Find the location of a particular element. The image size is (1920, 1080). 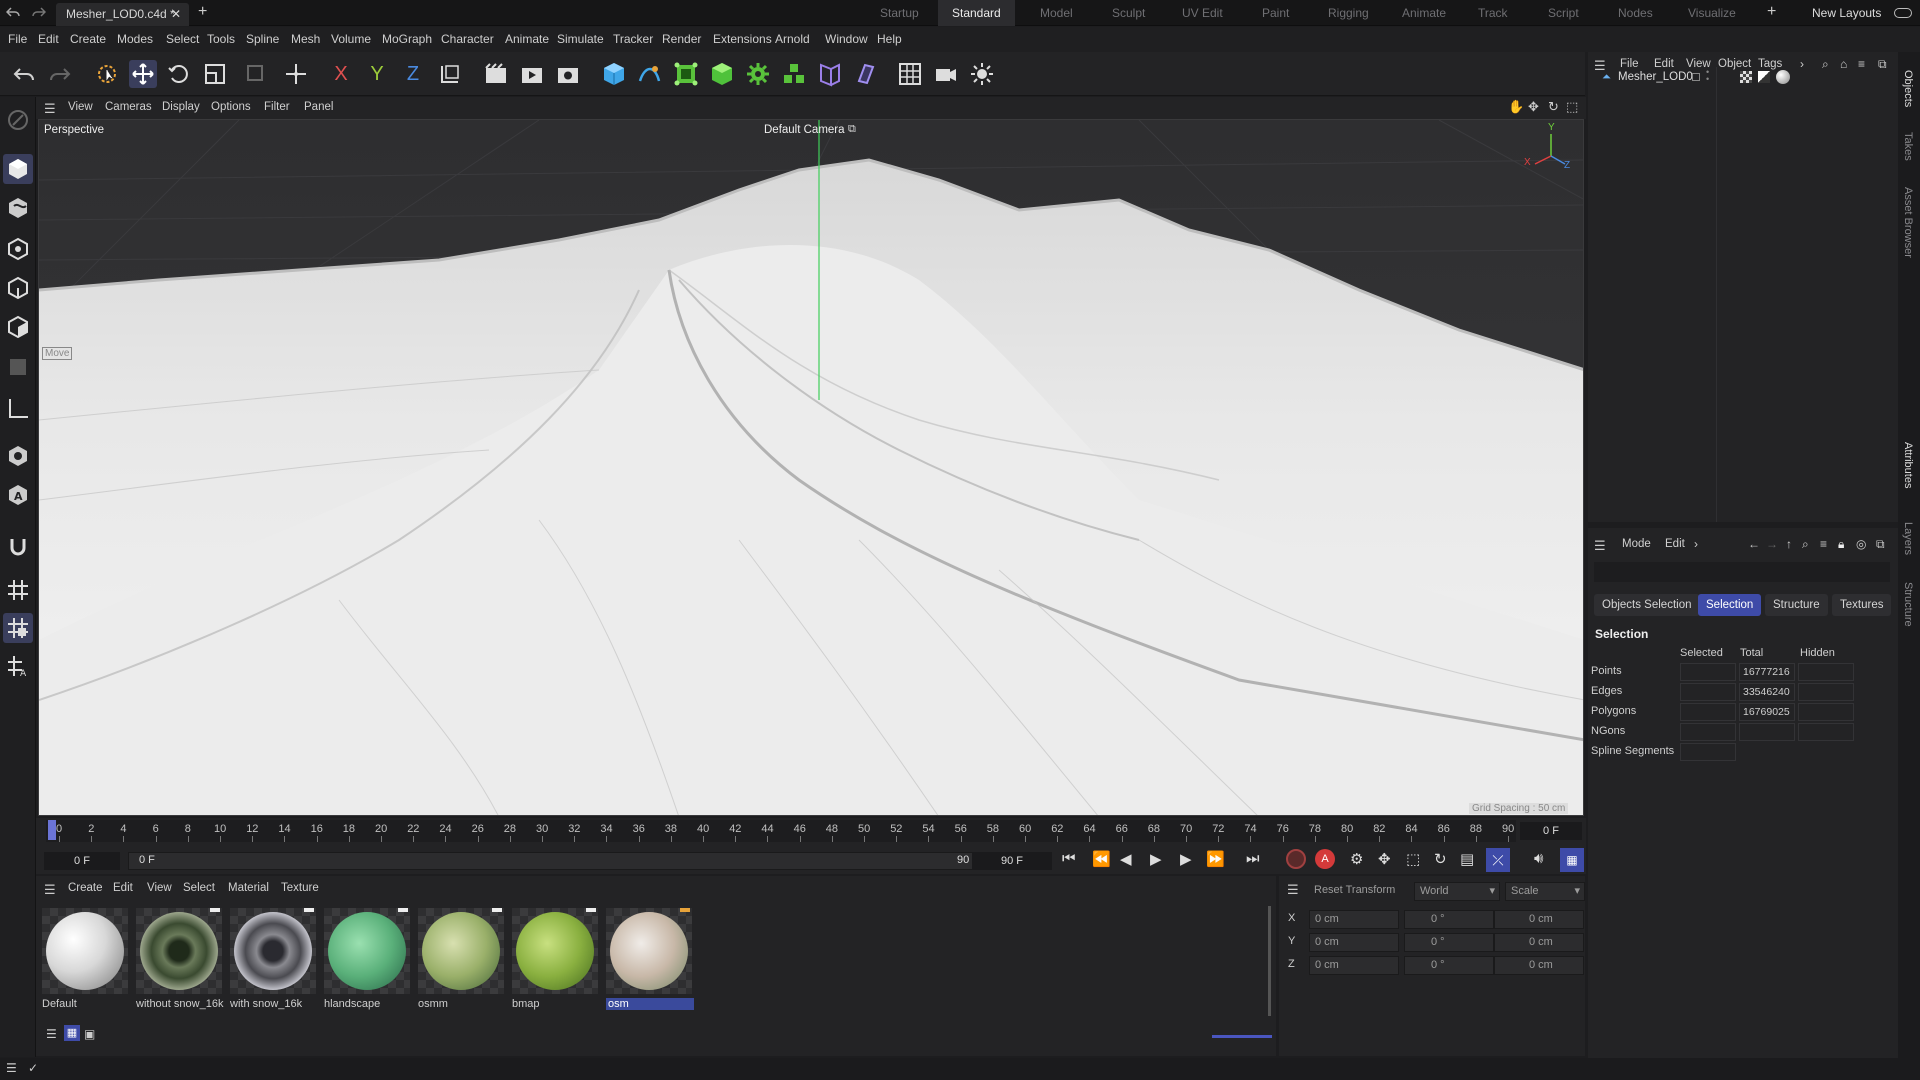

material-swatch: without snow_16k is located at coordinates (179, 961).